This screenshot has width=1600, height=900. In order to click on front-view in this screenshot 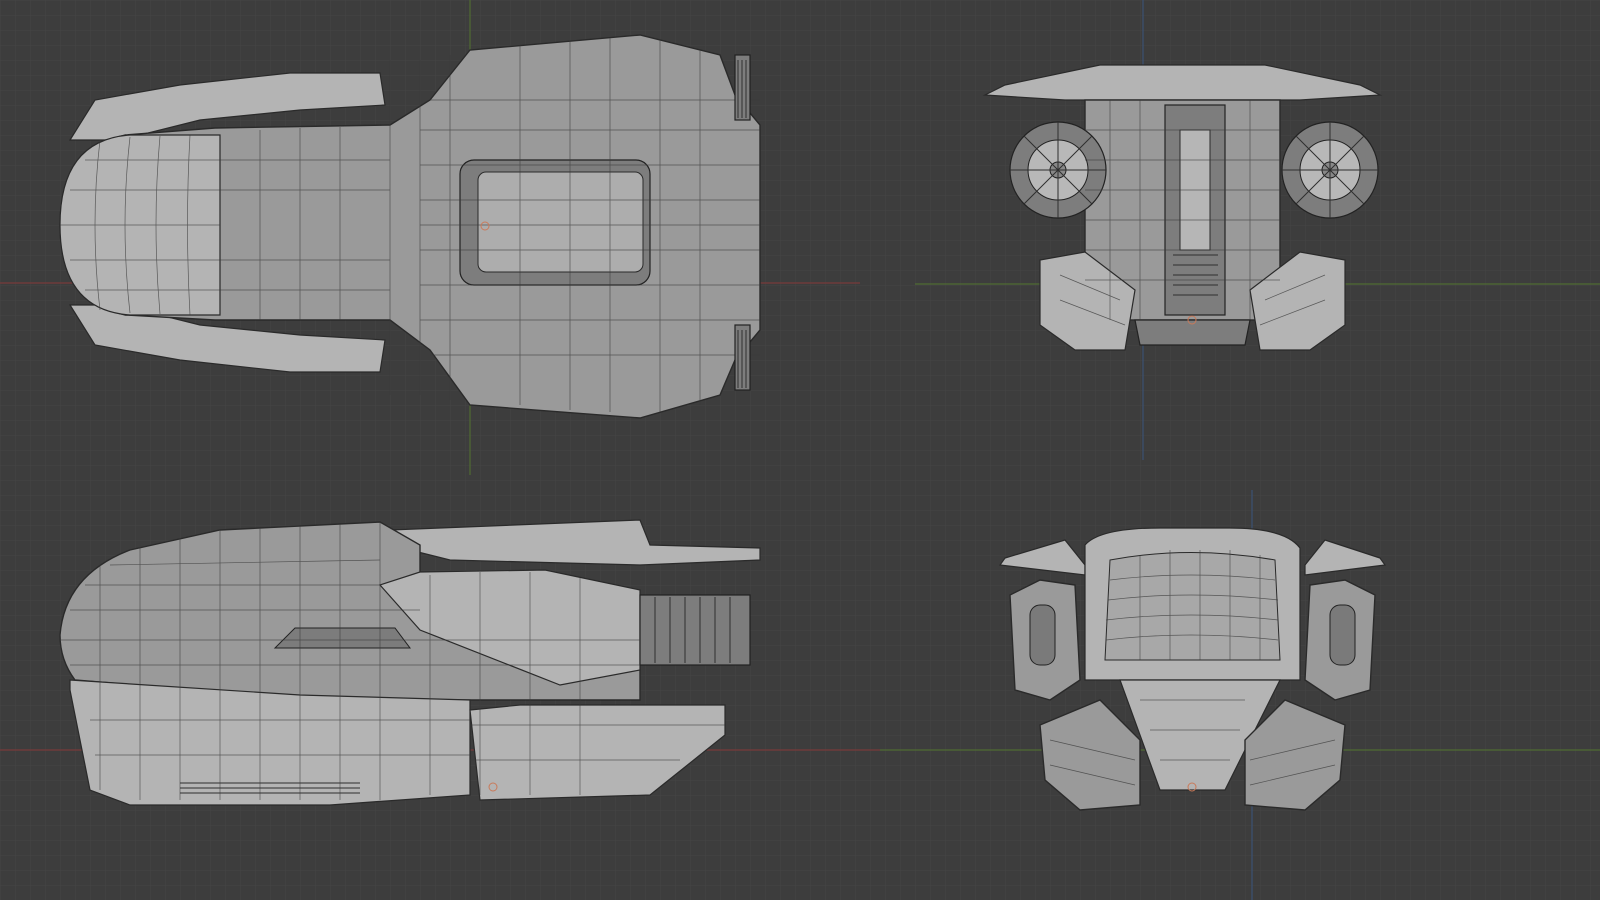, I will do `click(1192, 669)`.